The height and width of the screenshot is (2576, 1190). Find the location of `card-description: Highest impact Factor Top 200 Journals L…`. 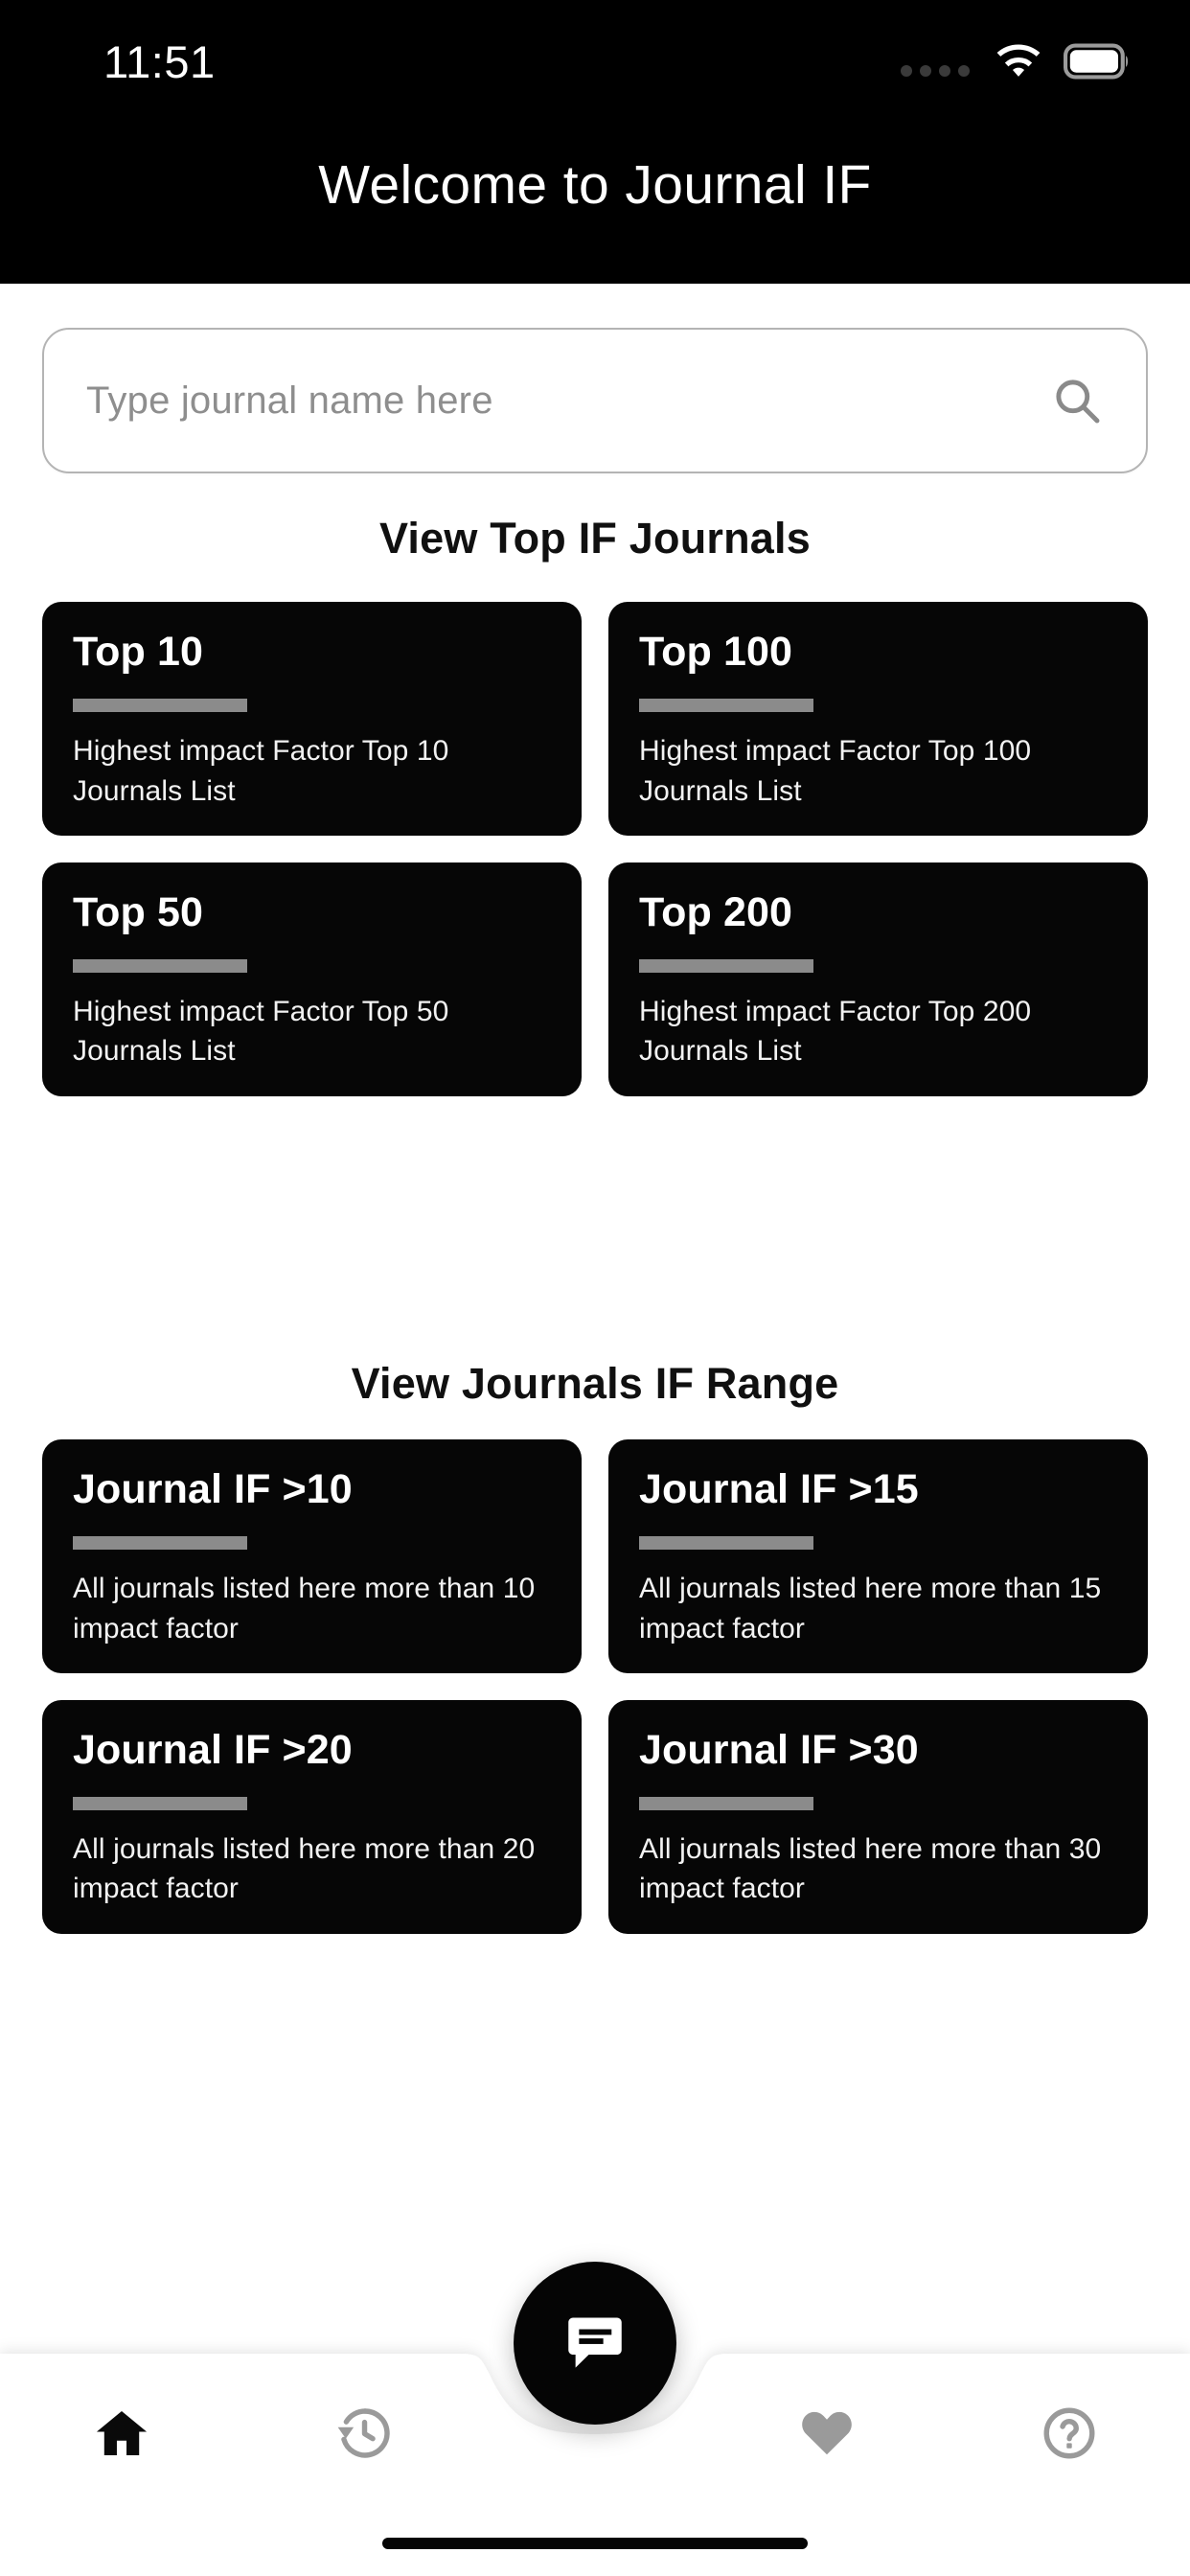

card-description: Highest impact Factor Top 200 Journals L… is located at coordinates (836, 1032).